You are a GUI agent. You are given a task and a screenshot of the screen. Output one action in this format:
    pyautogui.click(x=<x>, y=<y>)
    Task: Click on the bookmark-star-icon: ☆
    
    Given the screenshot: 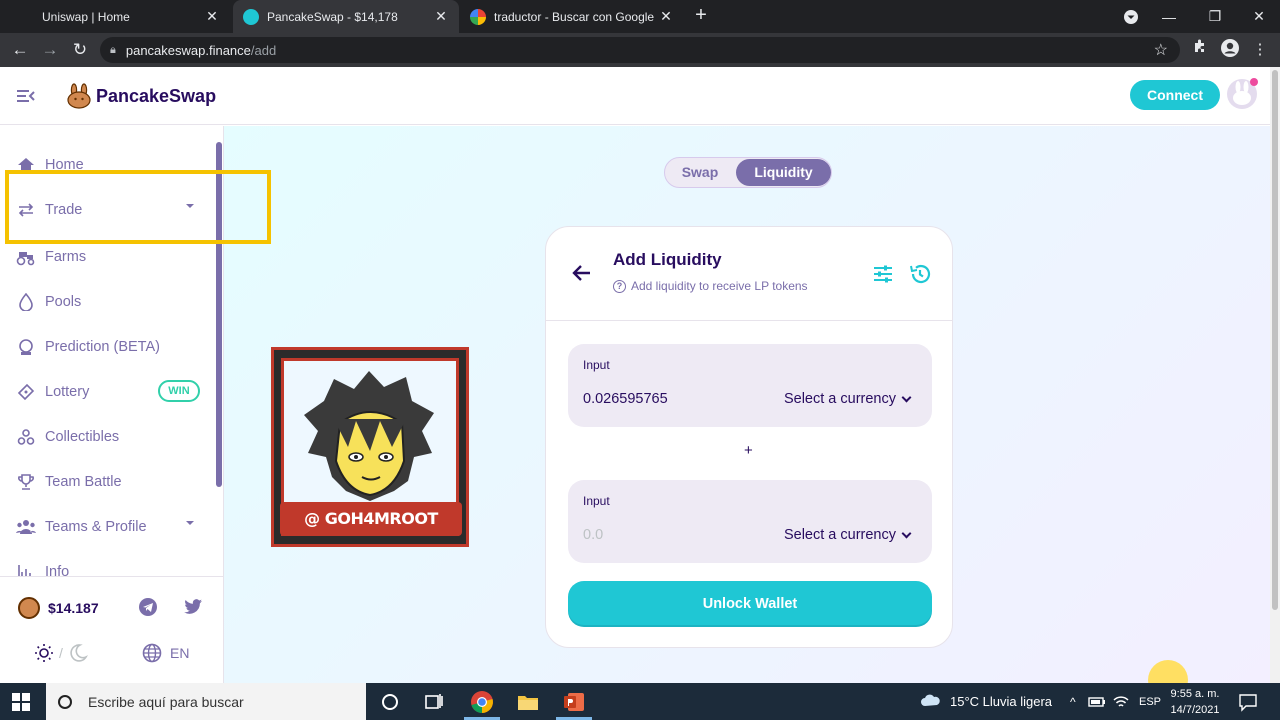 What is the action you would take?
    pyautogui.click(x=1161, y=50)
    